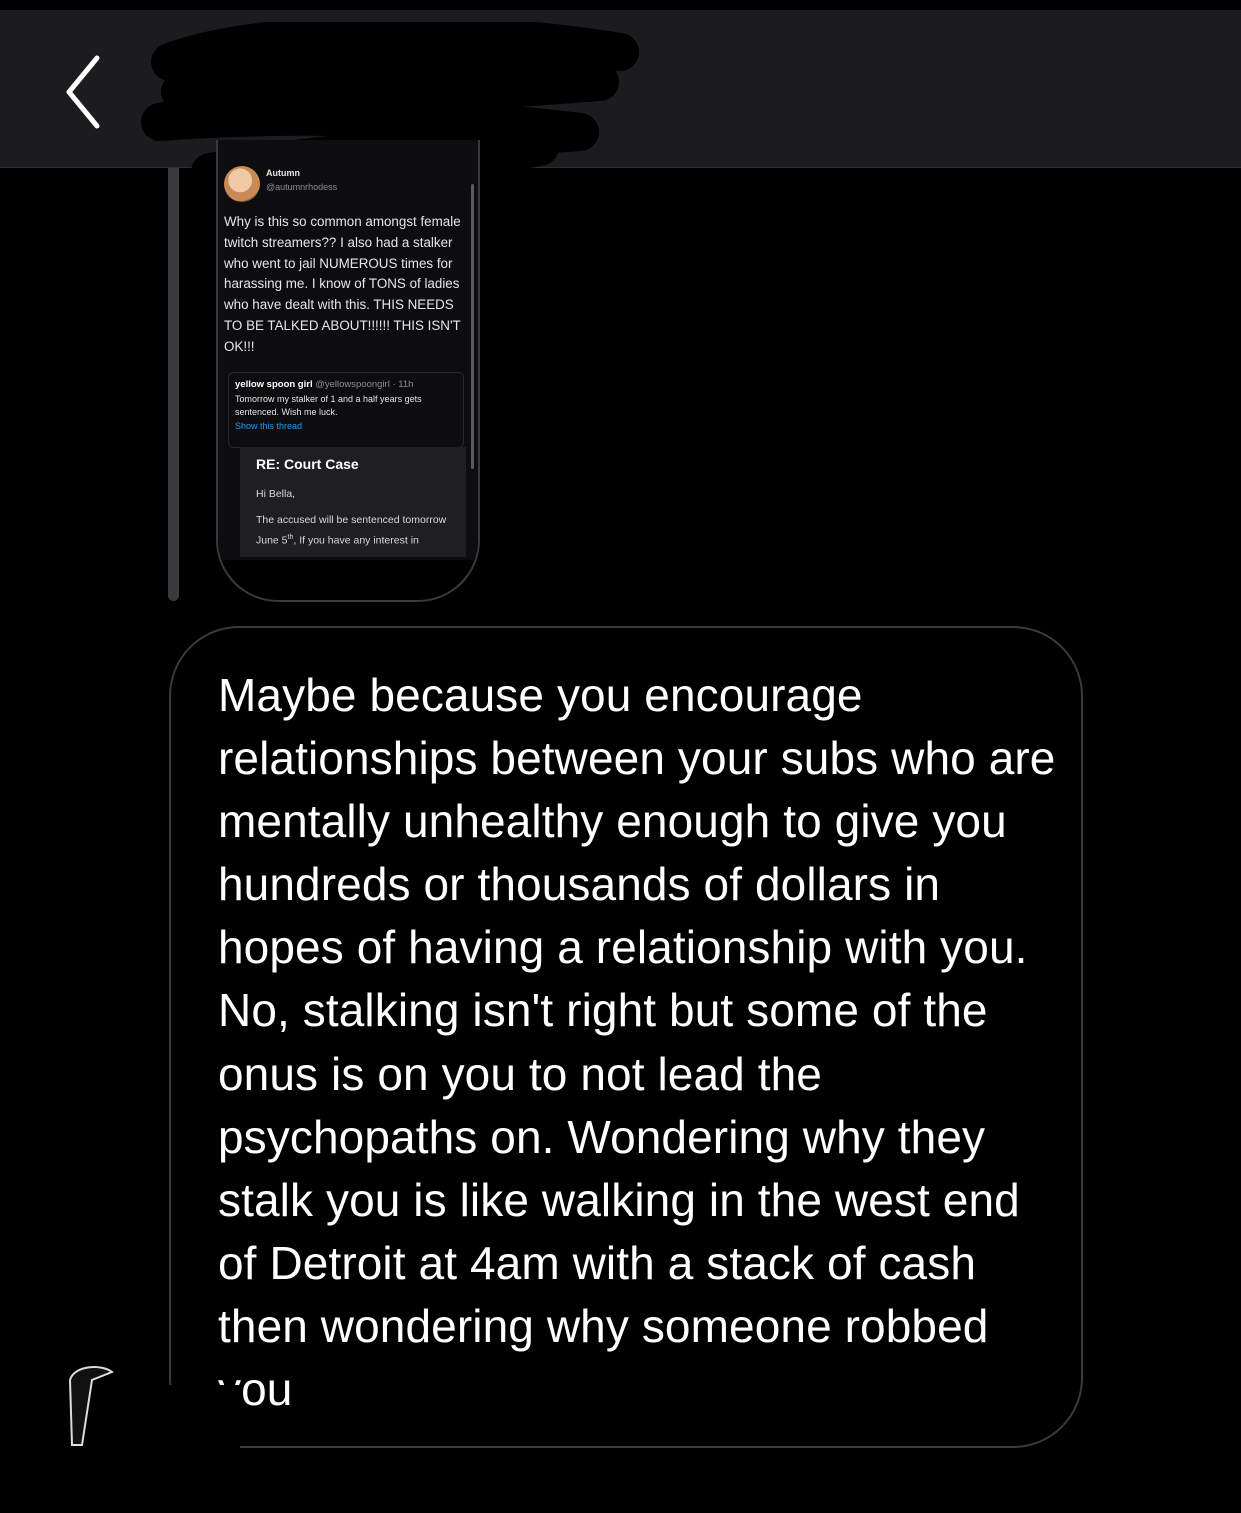  What do you see at coordinates (276, 494) in the screenshot?
I see `email-greeting: Hi Bella,` at bounding box center [276, 494].